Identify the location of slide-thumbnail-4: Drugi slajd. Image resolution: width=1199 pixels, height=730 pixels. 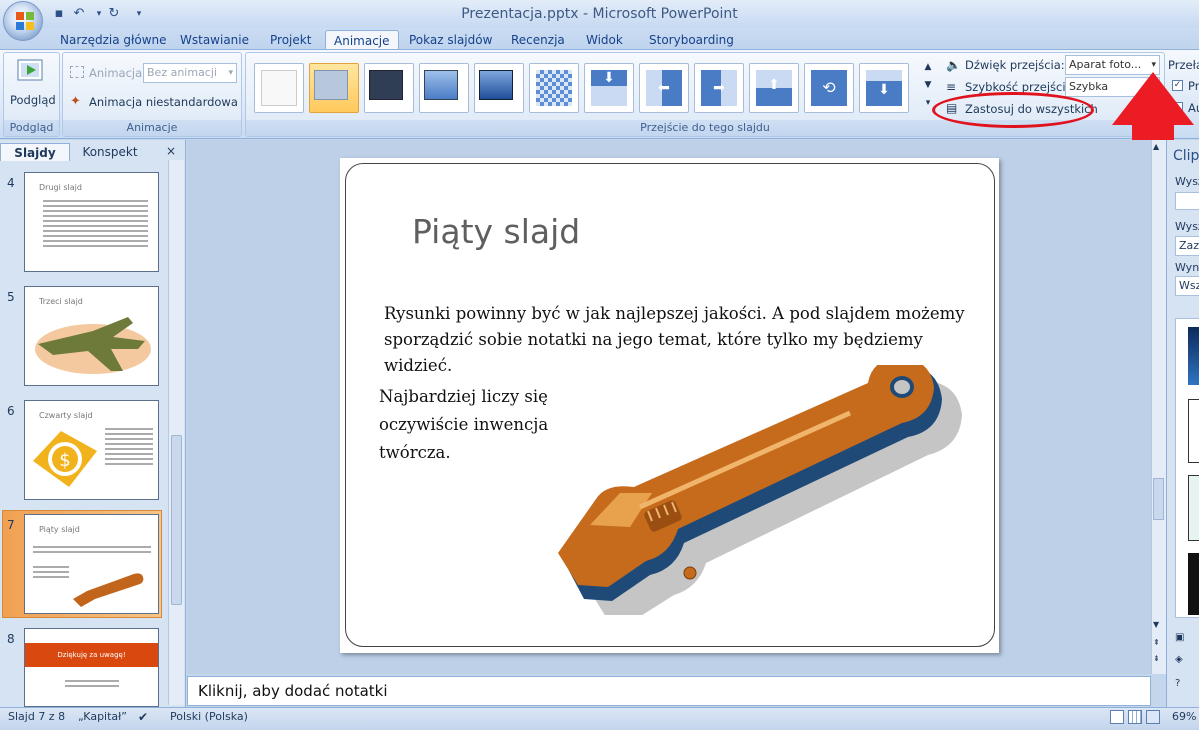
(91, 222).